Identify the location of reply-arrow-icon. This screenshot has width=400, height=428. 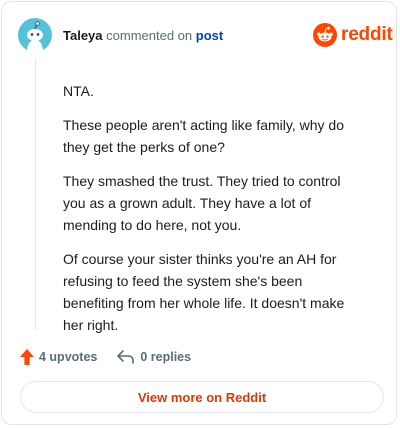
(126, 357).